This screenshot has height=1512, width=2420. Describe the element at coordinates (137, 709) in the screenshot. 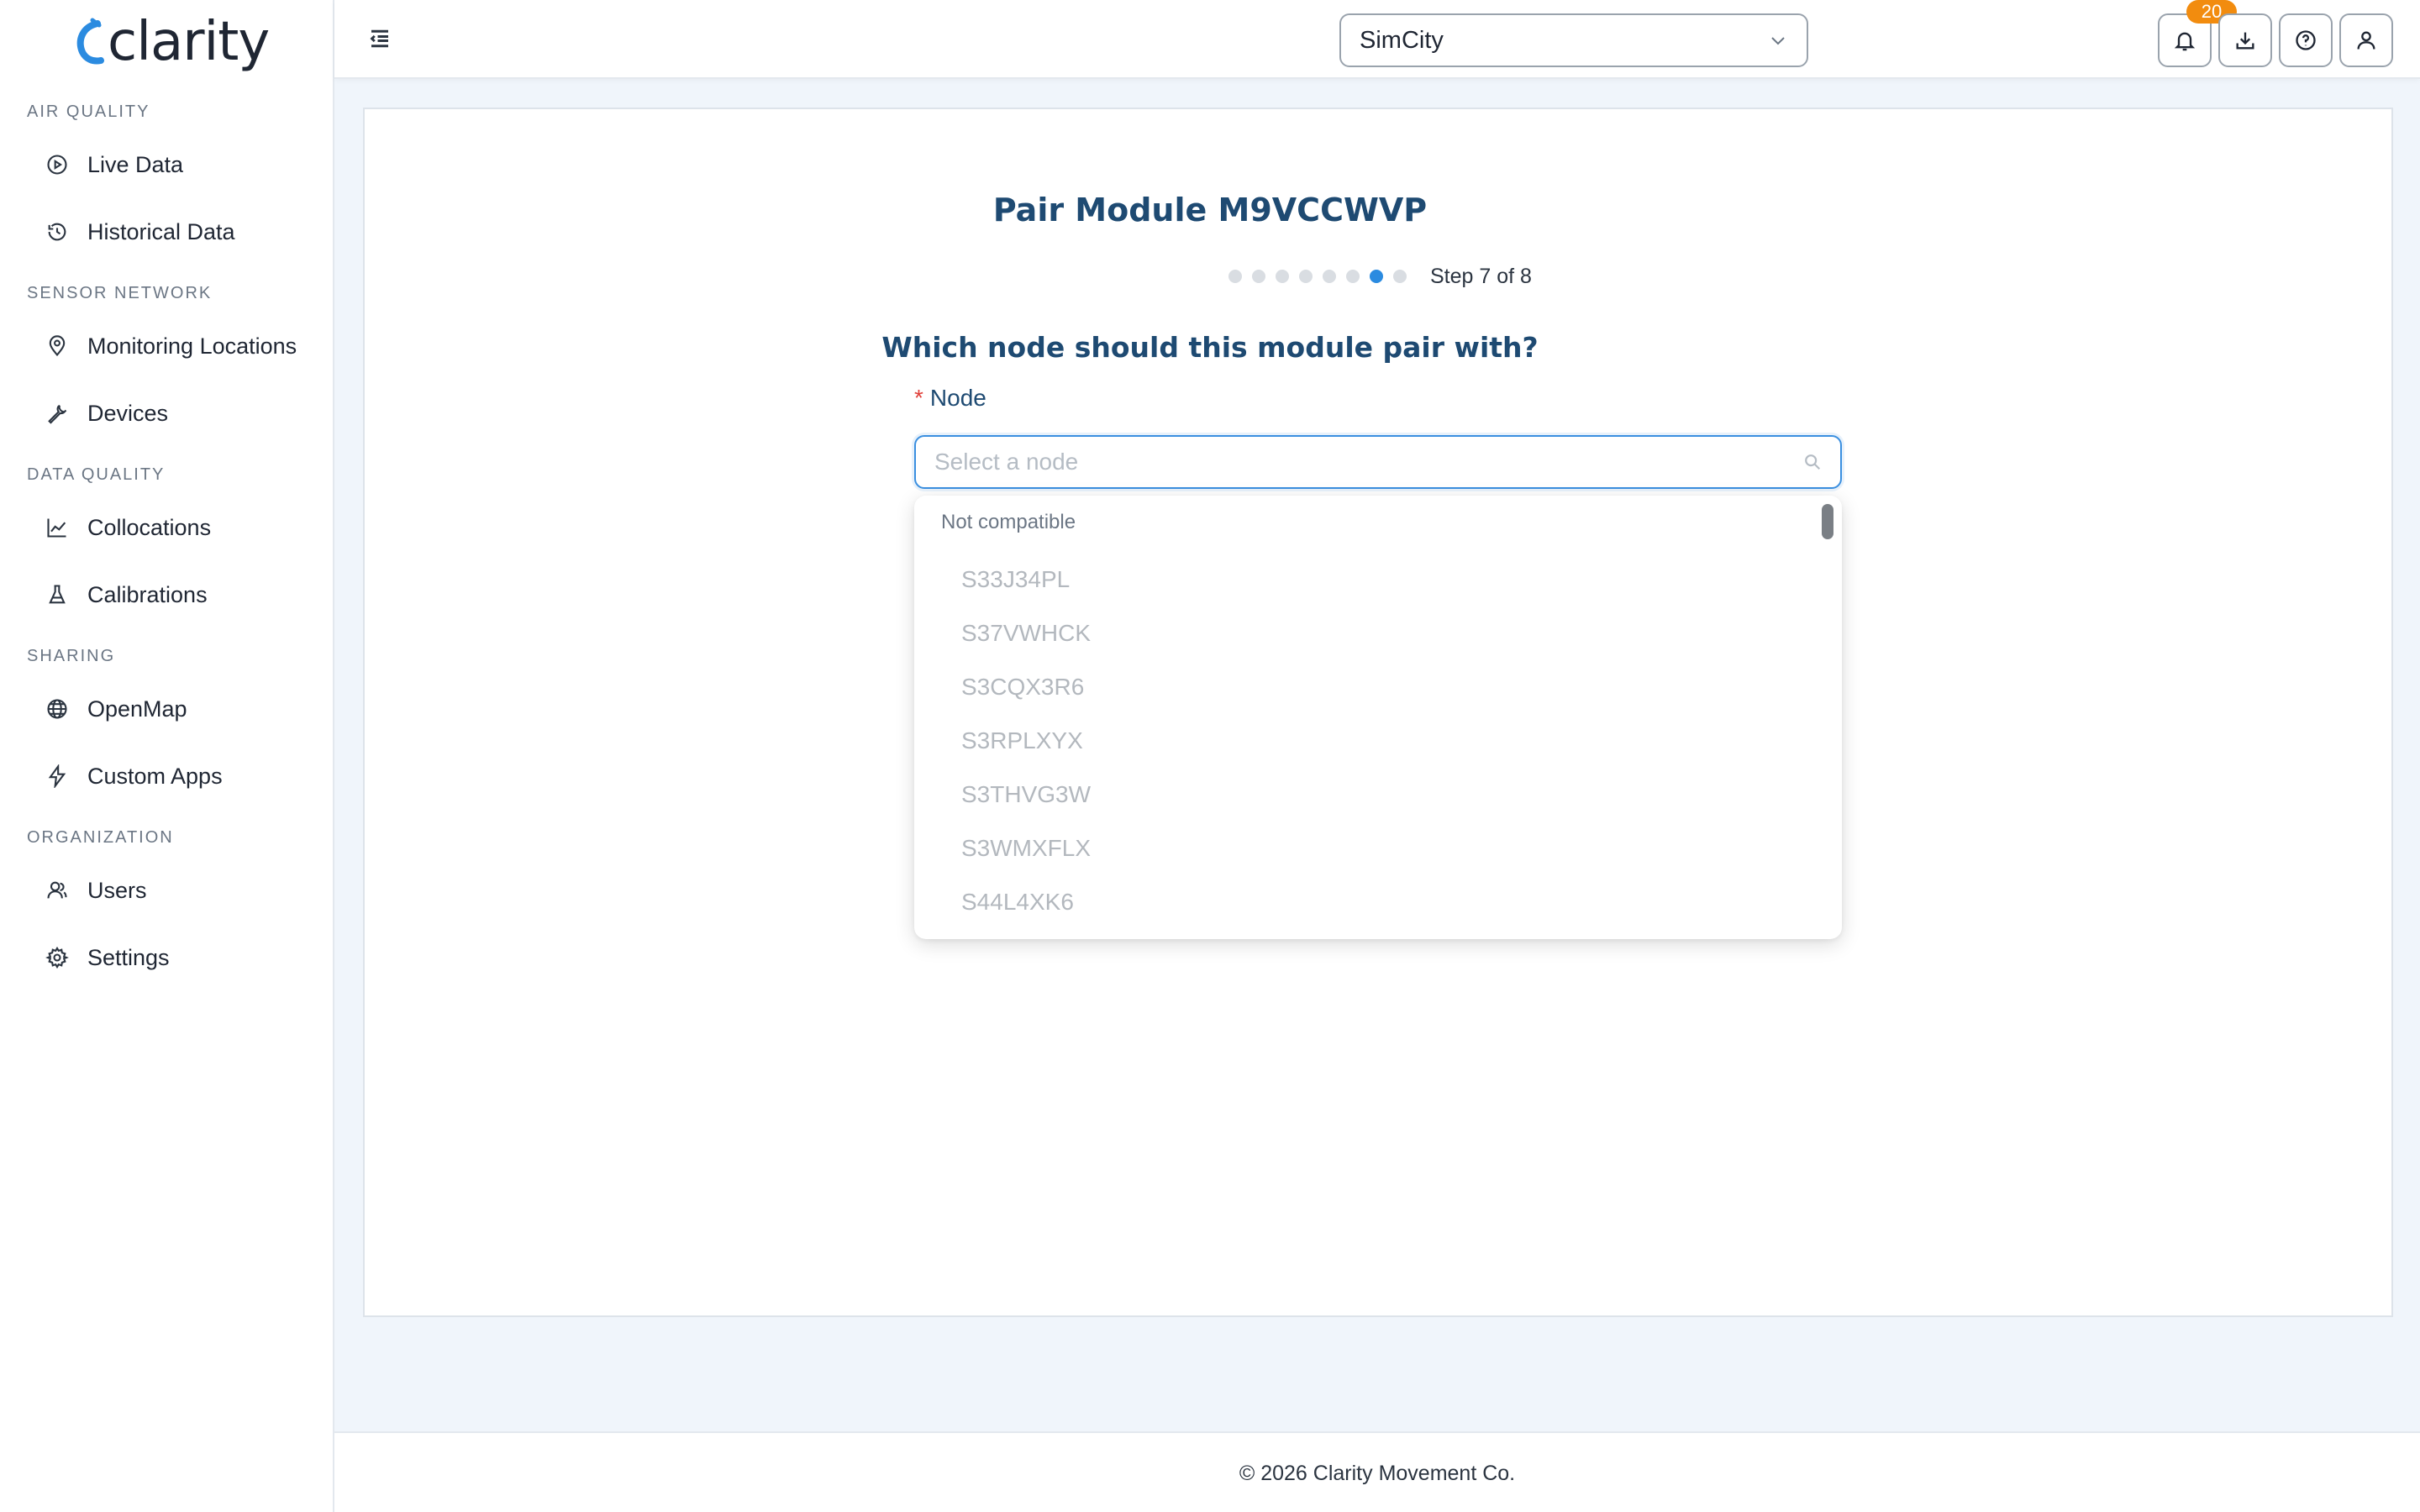

I see `sidebar-item-label: OpenMap` at that location.